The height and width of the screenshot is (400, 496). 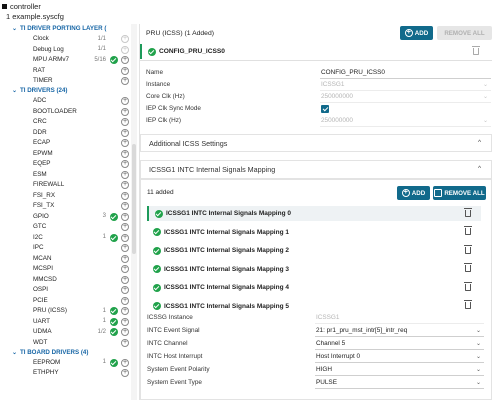 I want to click on sidebar-section-header: ⌄ TI DRIVER PORTING LAYER (, so click(x=71, y=29).